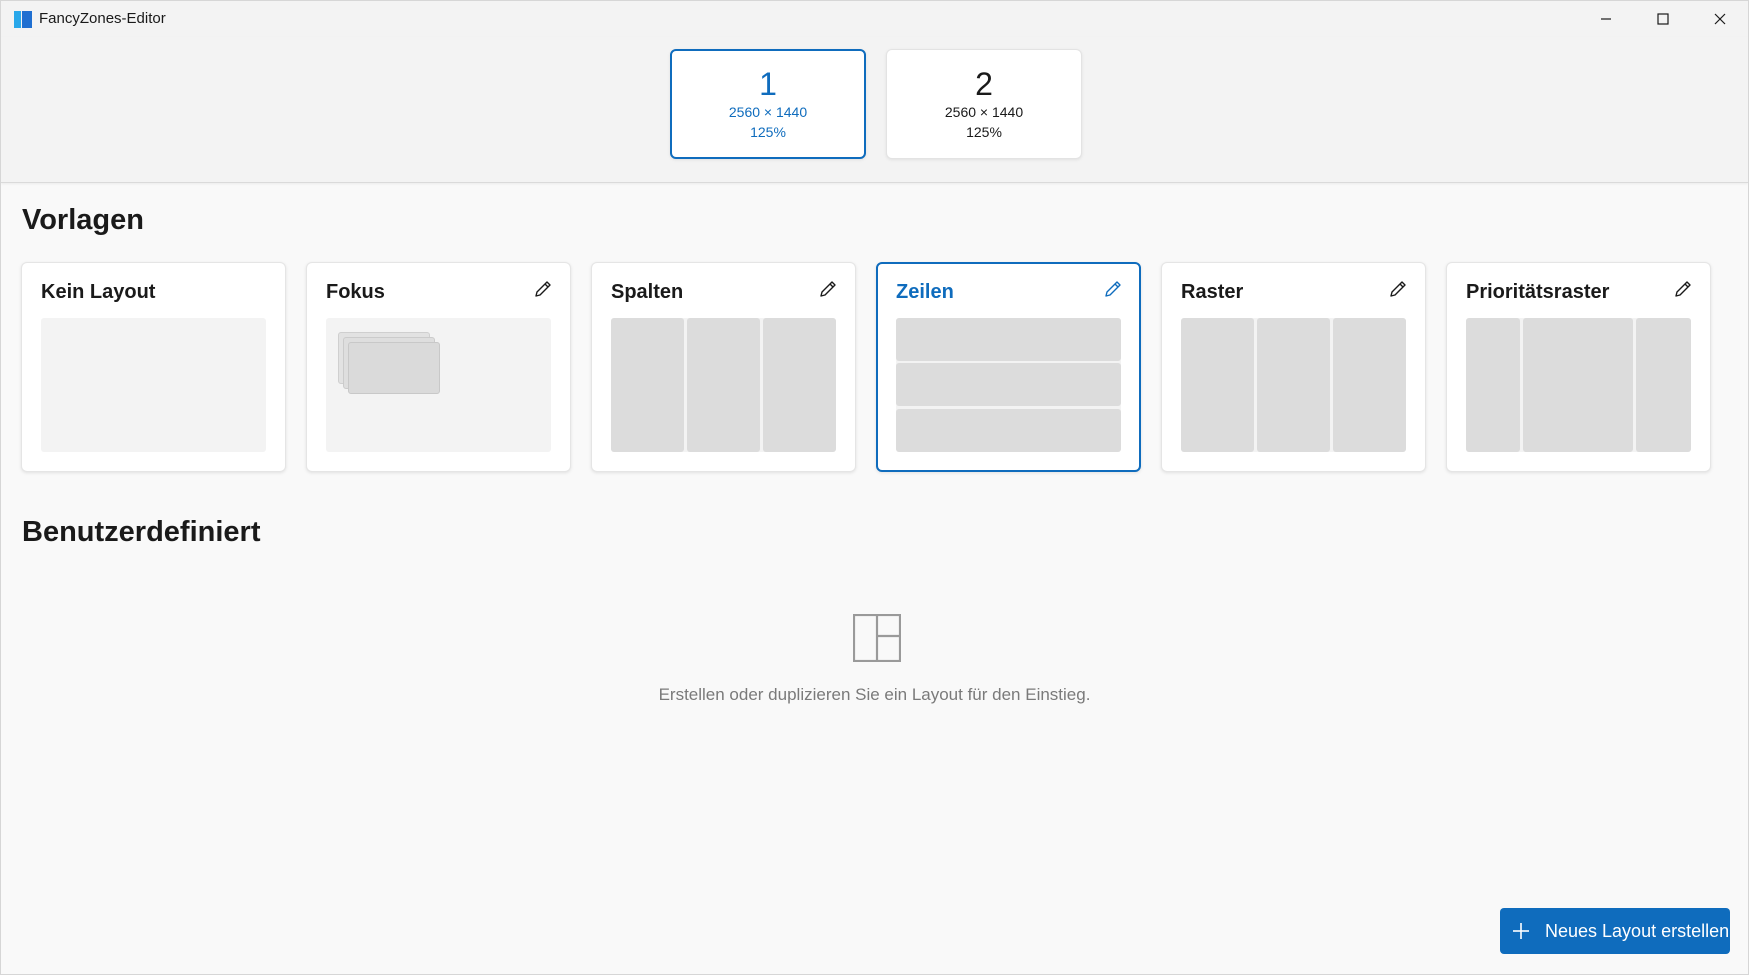  I want to click on layout-preview-rows, so click(1008, 385).